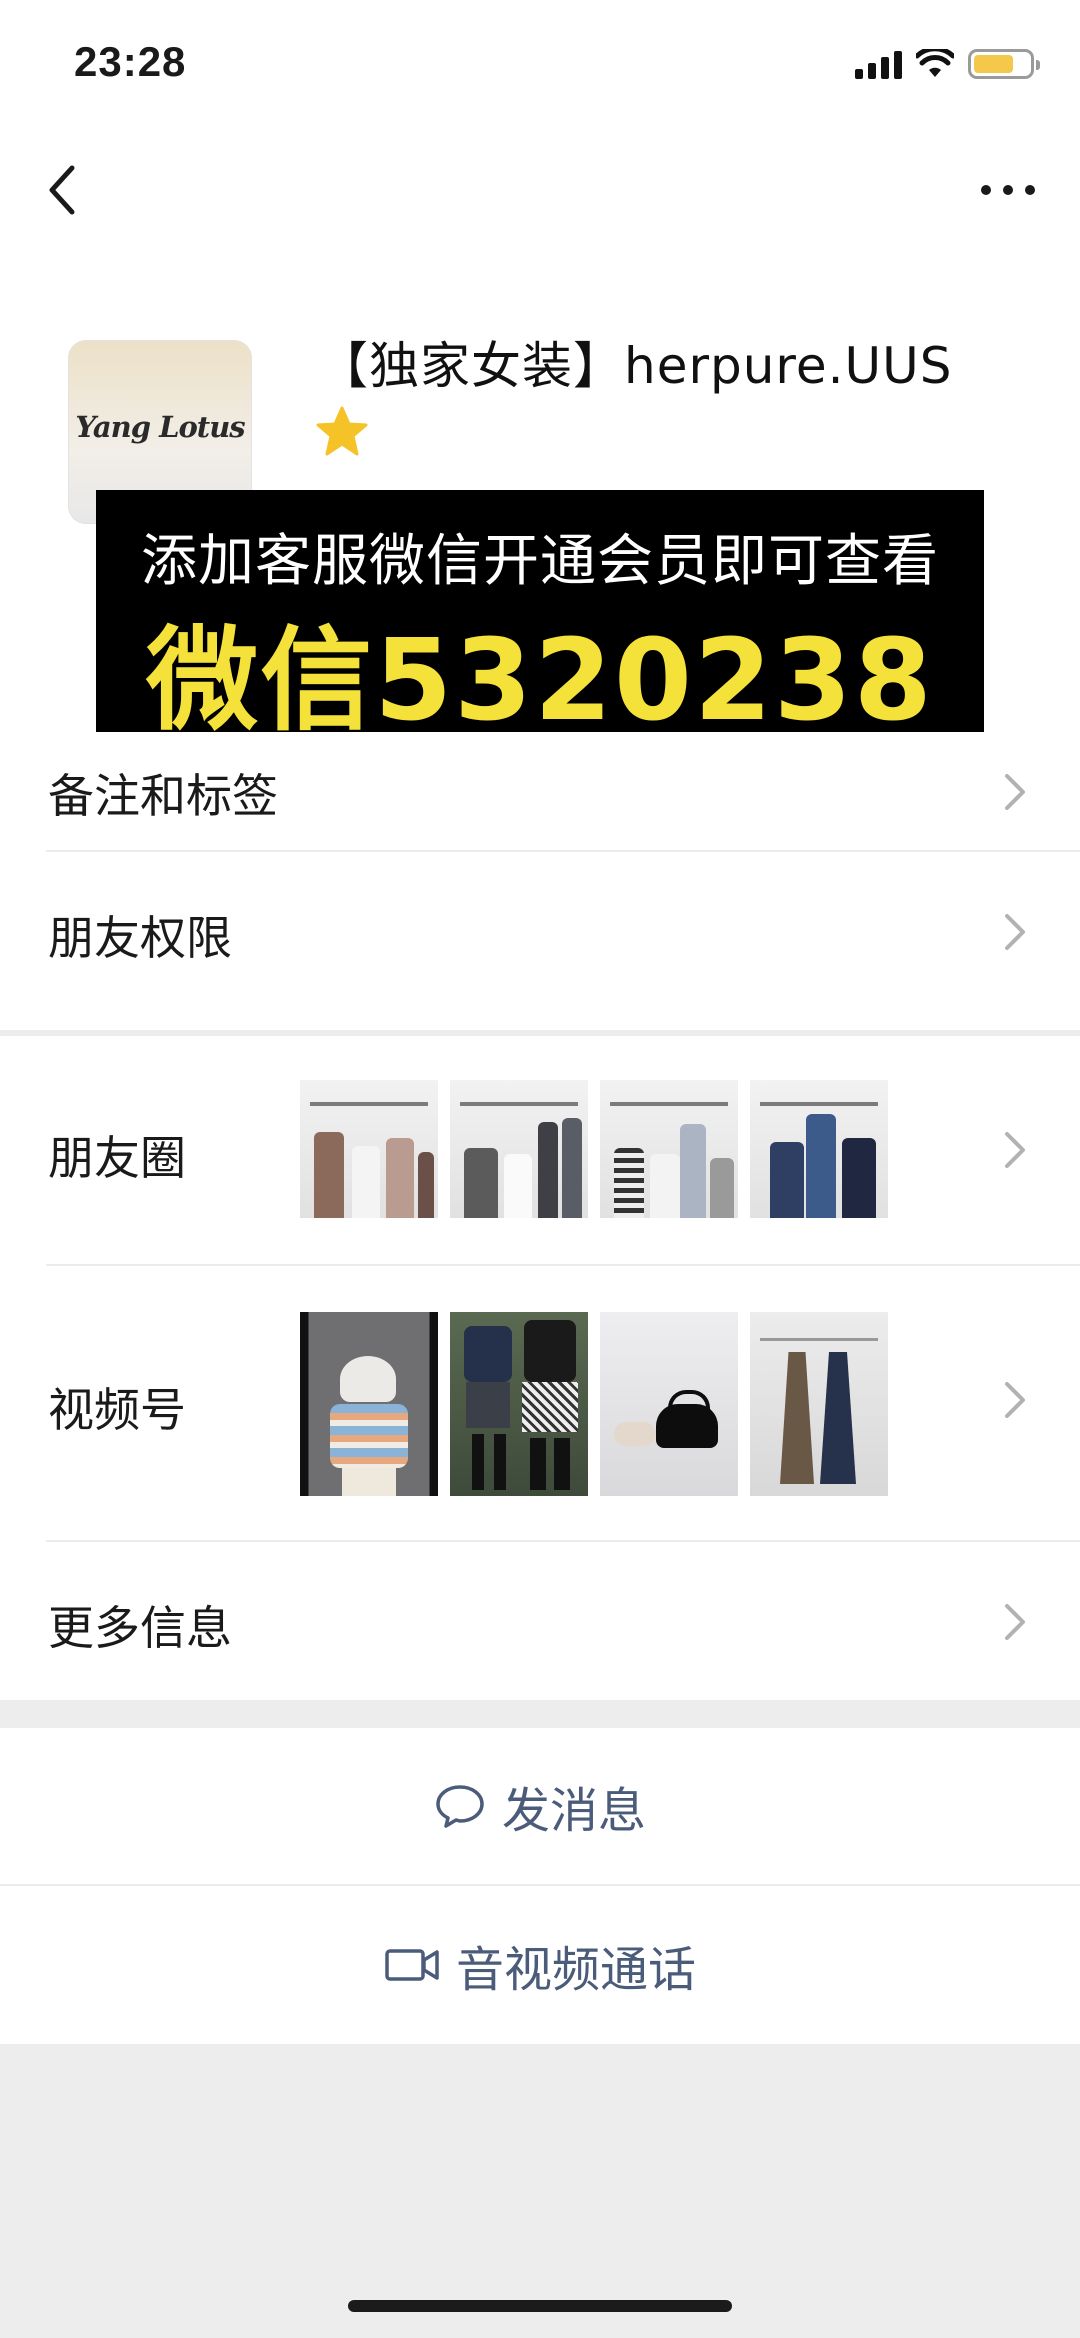  I want to click on video-call-label: 音视频通话, so click(575, 1970).